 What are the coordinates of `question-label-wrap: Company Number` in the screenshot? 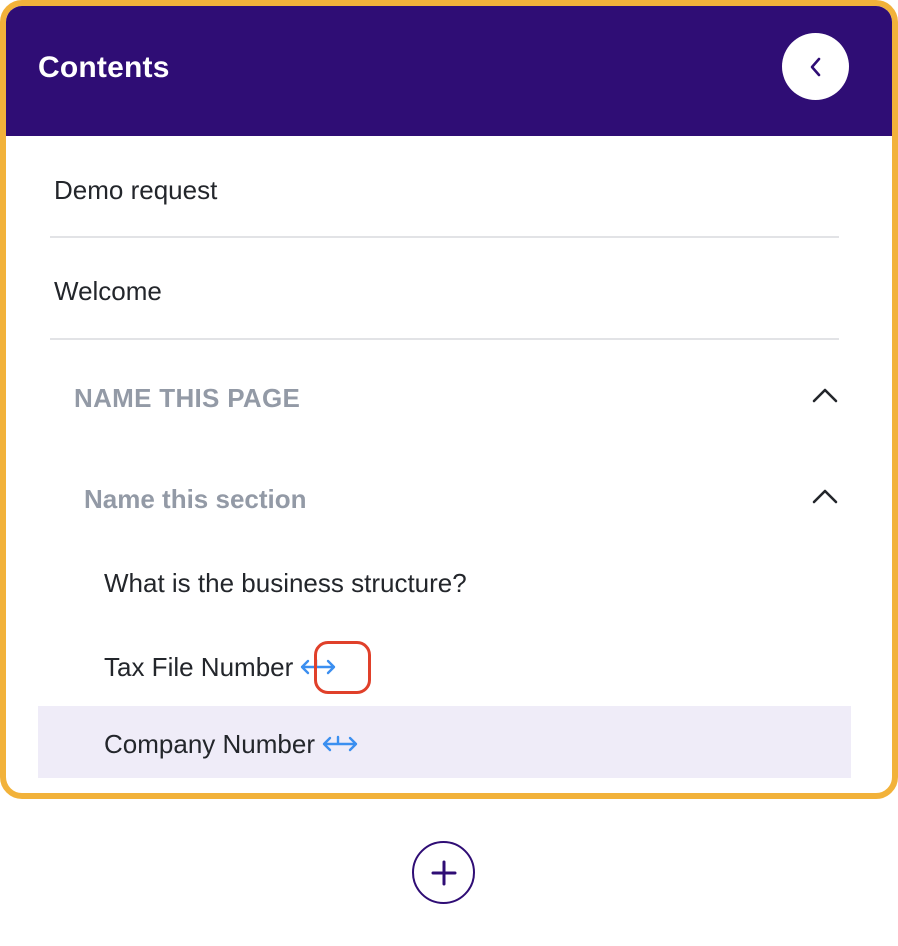 It's located at (231, 744).